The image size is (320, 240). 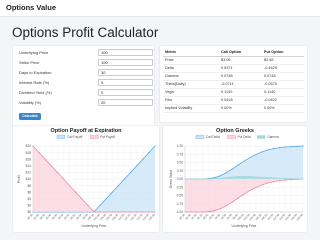 I want to click on days-to-expiration-input, so click(x=125, y=72).